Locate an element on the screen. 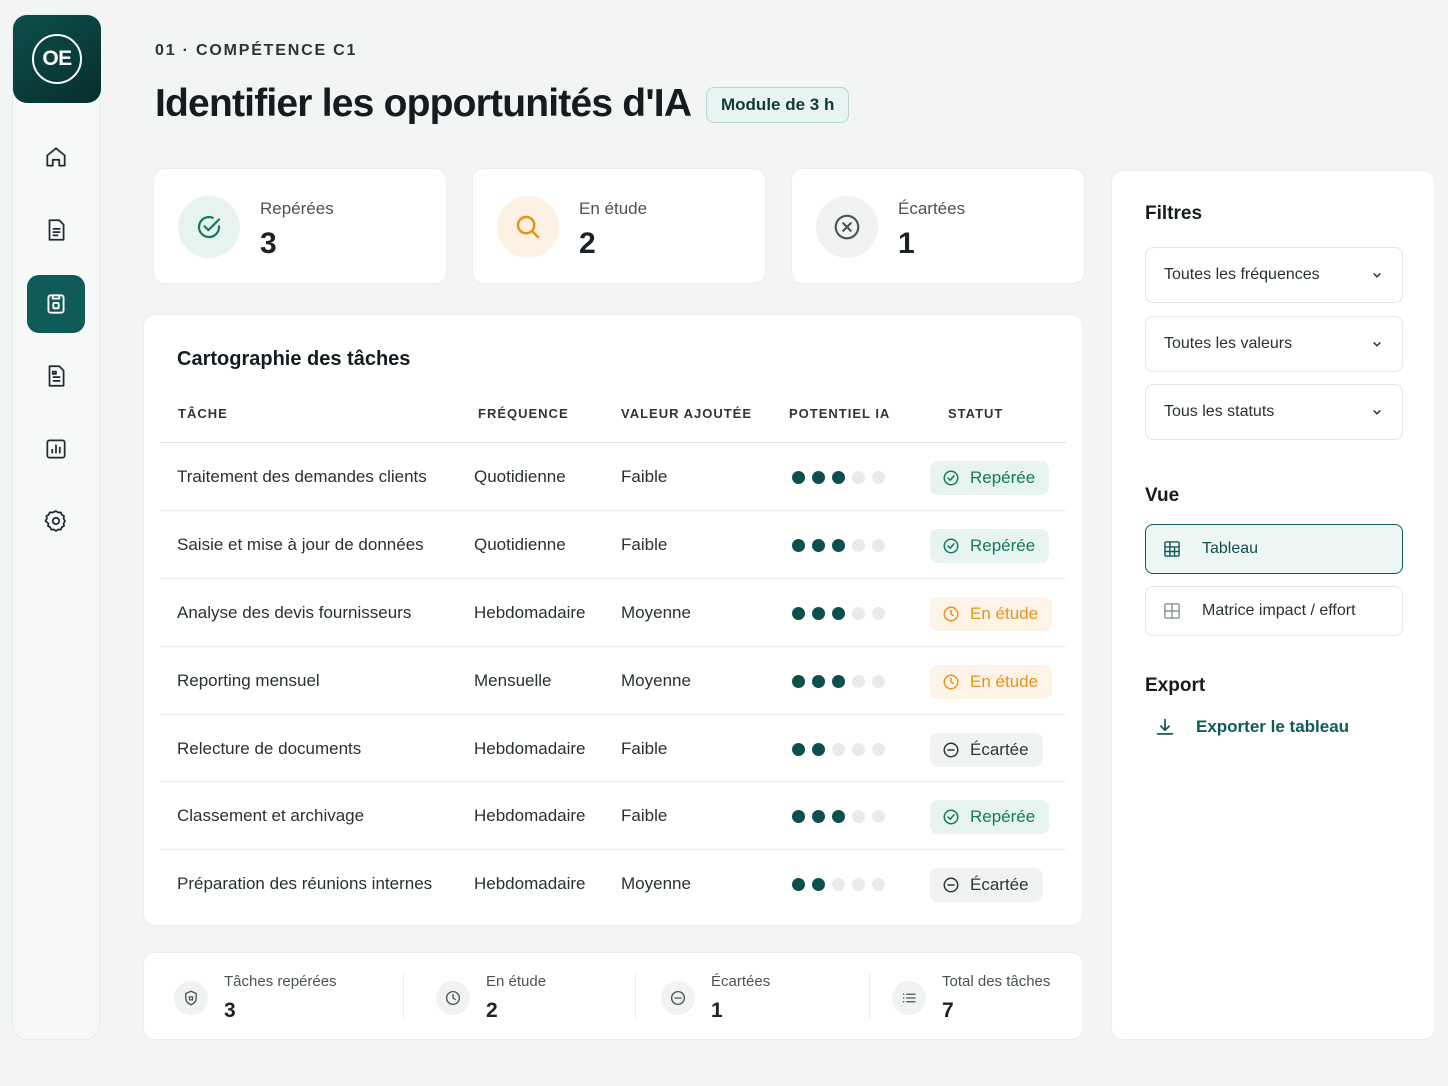 The image size is (1448, 1086). module-icon is located at coordinates (56, 304).